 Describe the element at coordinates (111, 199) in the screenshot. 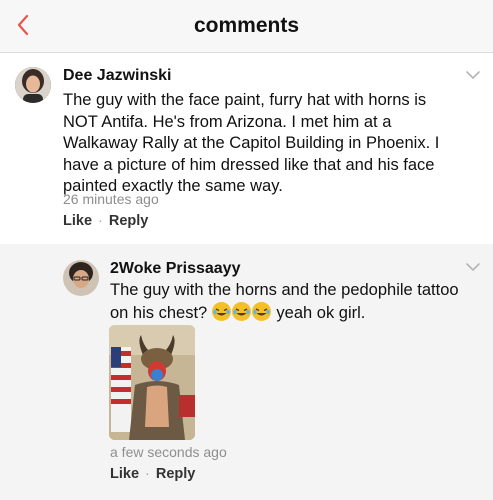

I see `comment-timestamp: 26 minutes ago` at that location.